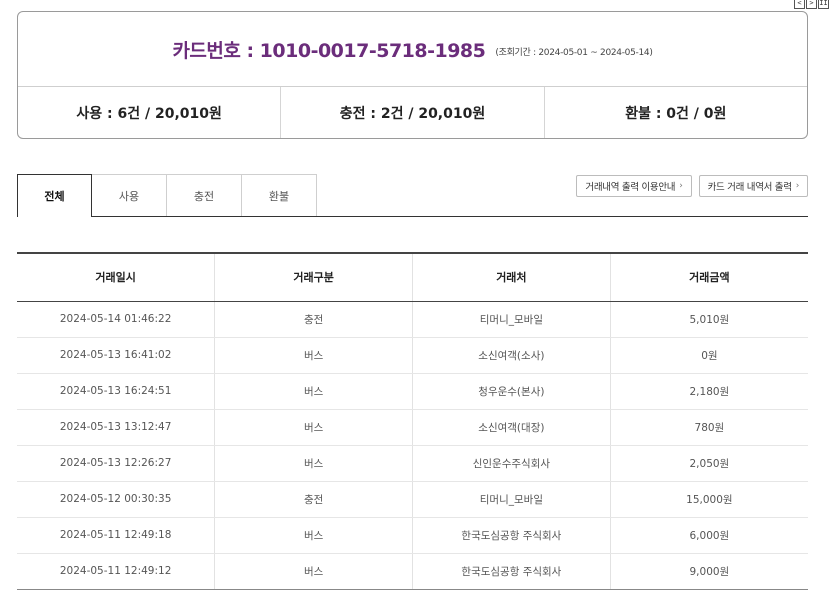 The width and height of the screenshot is (835, 610). I want to click on header-type: 거래구분, so click(313, 277).